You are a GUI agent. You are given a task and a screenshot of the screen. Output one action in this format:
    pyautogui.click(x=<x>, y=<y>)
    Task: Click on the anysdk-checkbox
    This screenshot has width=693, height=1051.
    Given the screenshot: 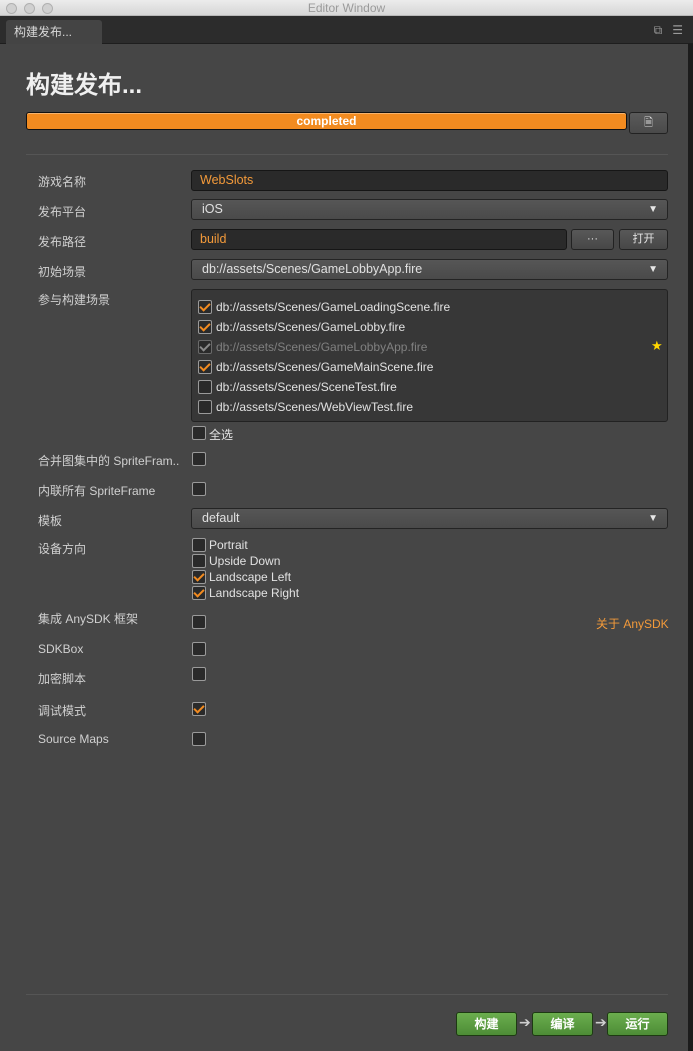 What is the action you would take?
    pyautogui.click(x=199, y=622)
    